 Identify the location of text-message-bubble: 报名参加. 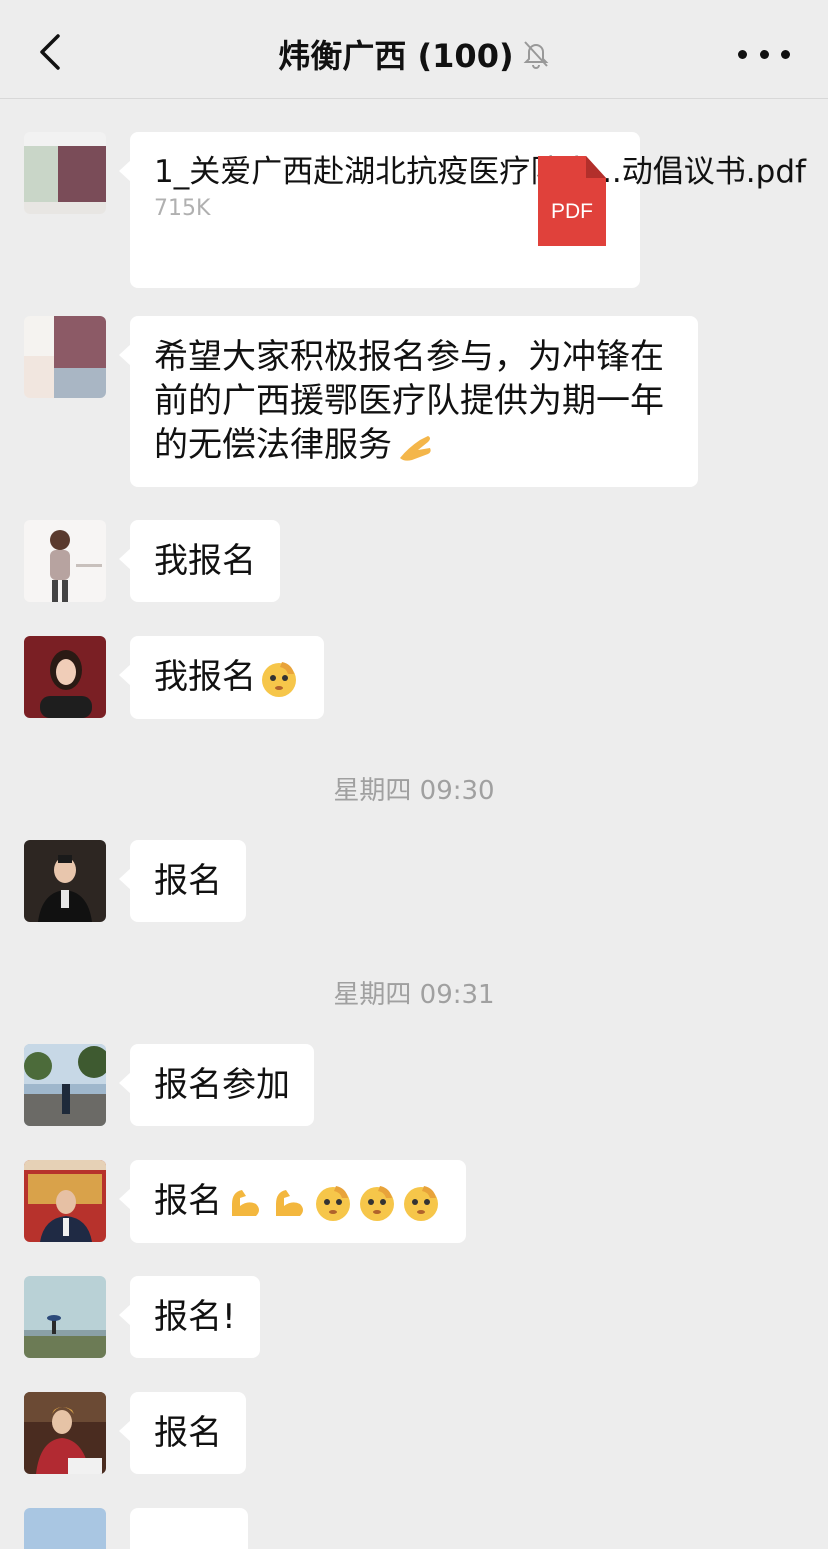
(216, 1085).